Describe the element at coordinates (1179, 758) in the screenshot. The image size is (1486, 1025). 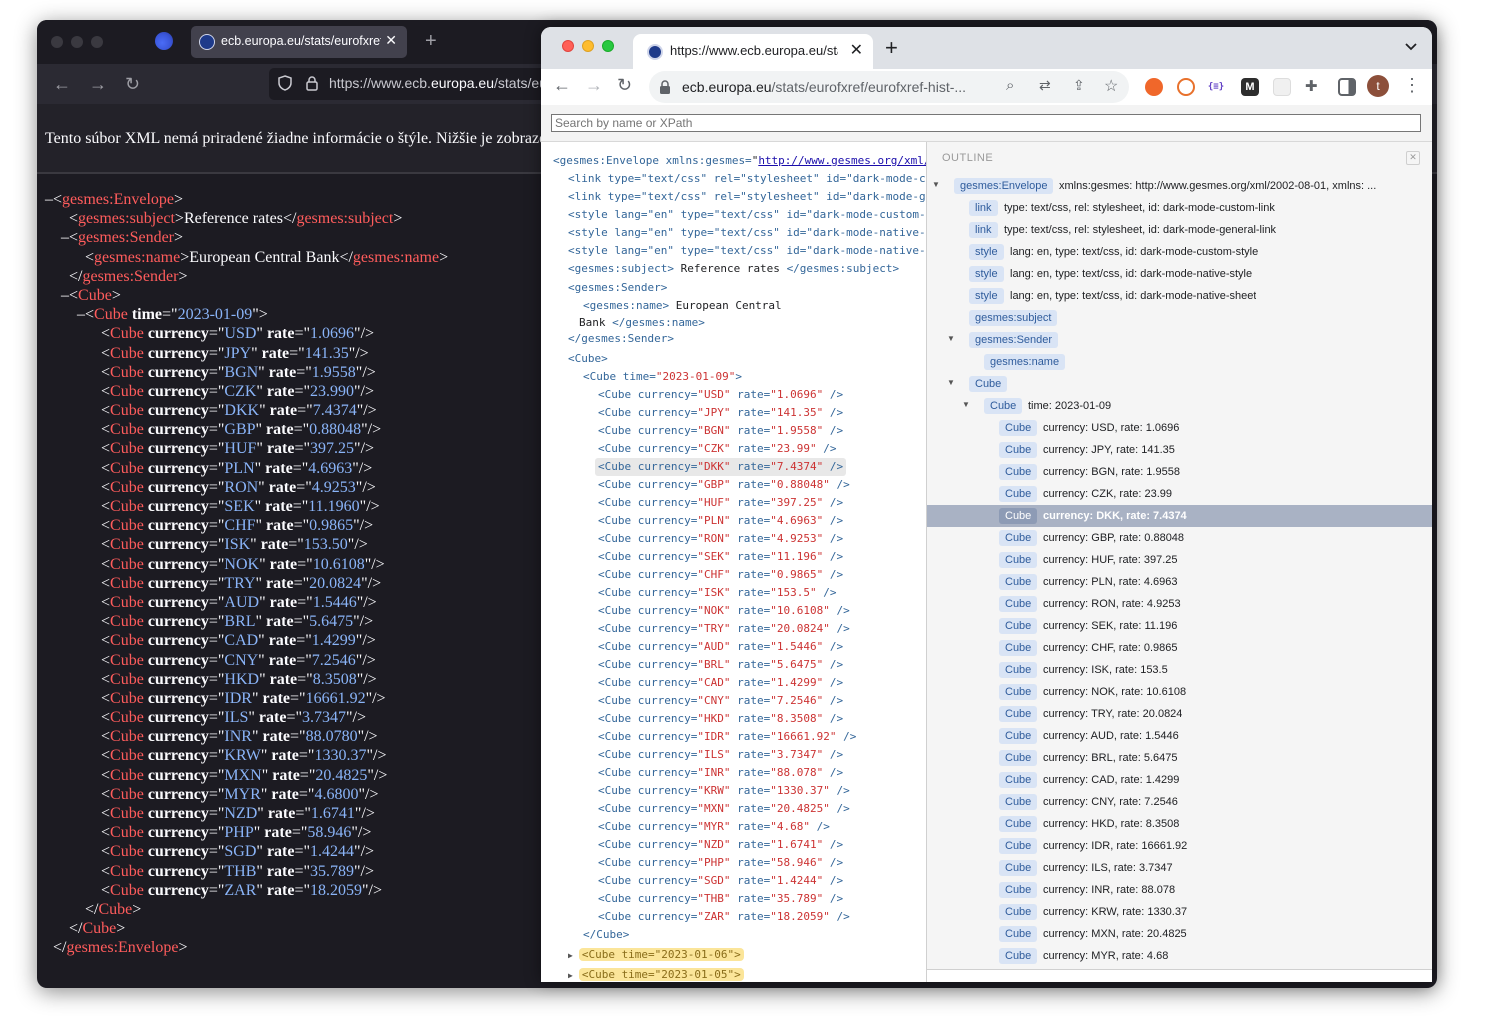
I see `outline-row: Cube currency: BRL, rate: 5.6475` at that location.